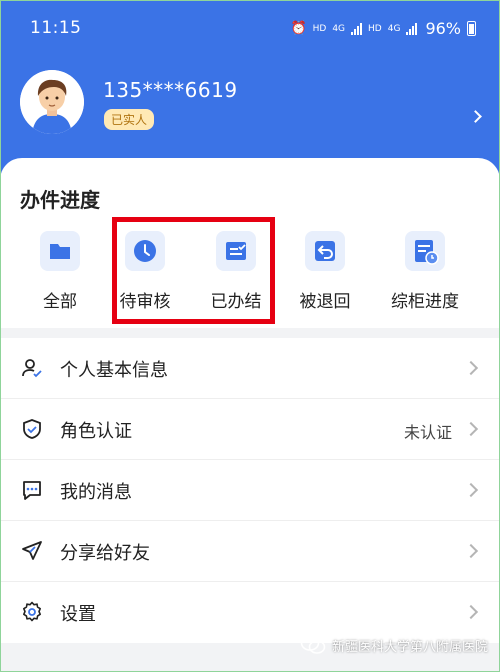 The width and height of the screenshot is (500, 672). I want to click on hd-label: HD, so click(319, 28).